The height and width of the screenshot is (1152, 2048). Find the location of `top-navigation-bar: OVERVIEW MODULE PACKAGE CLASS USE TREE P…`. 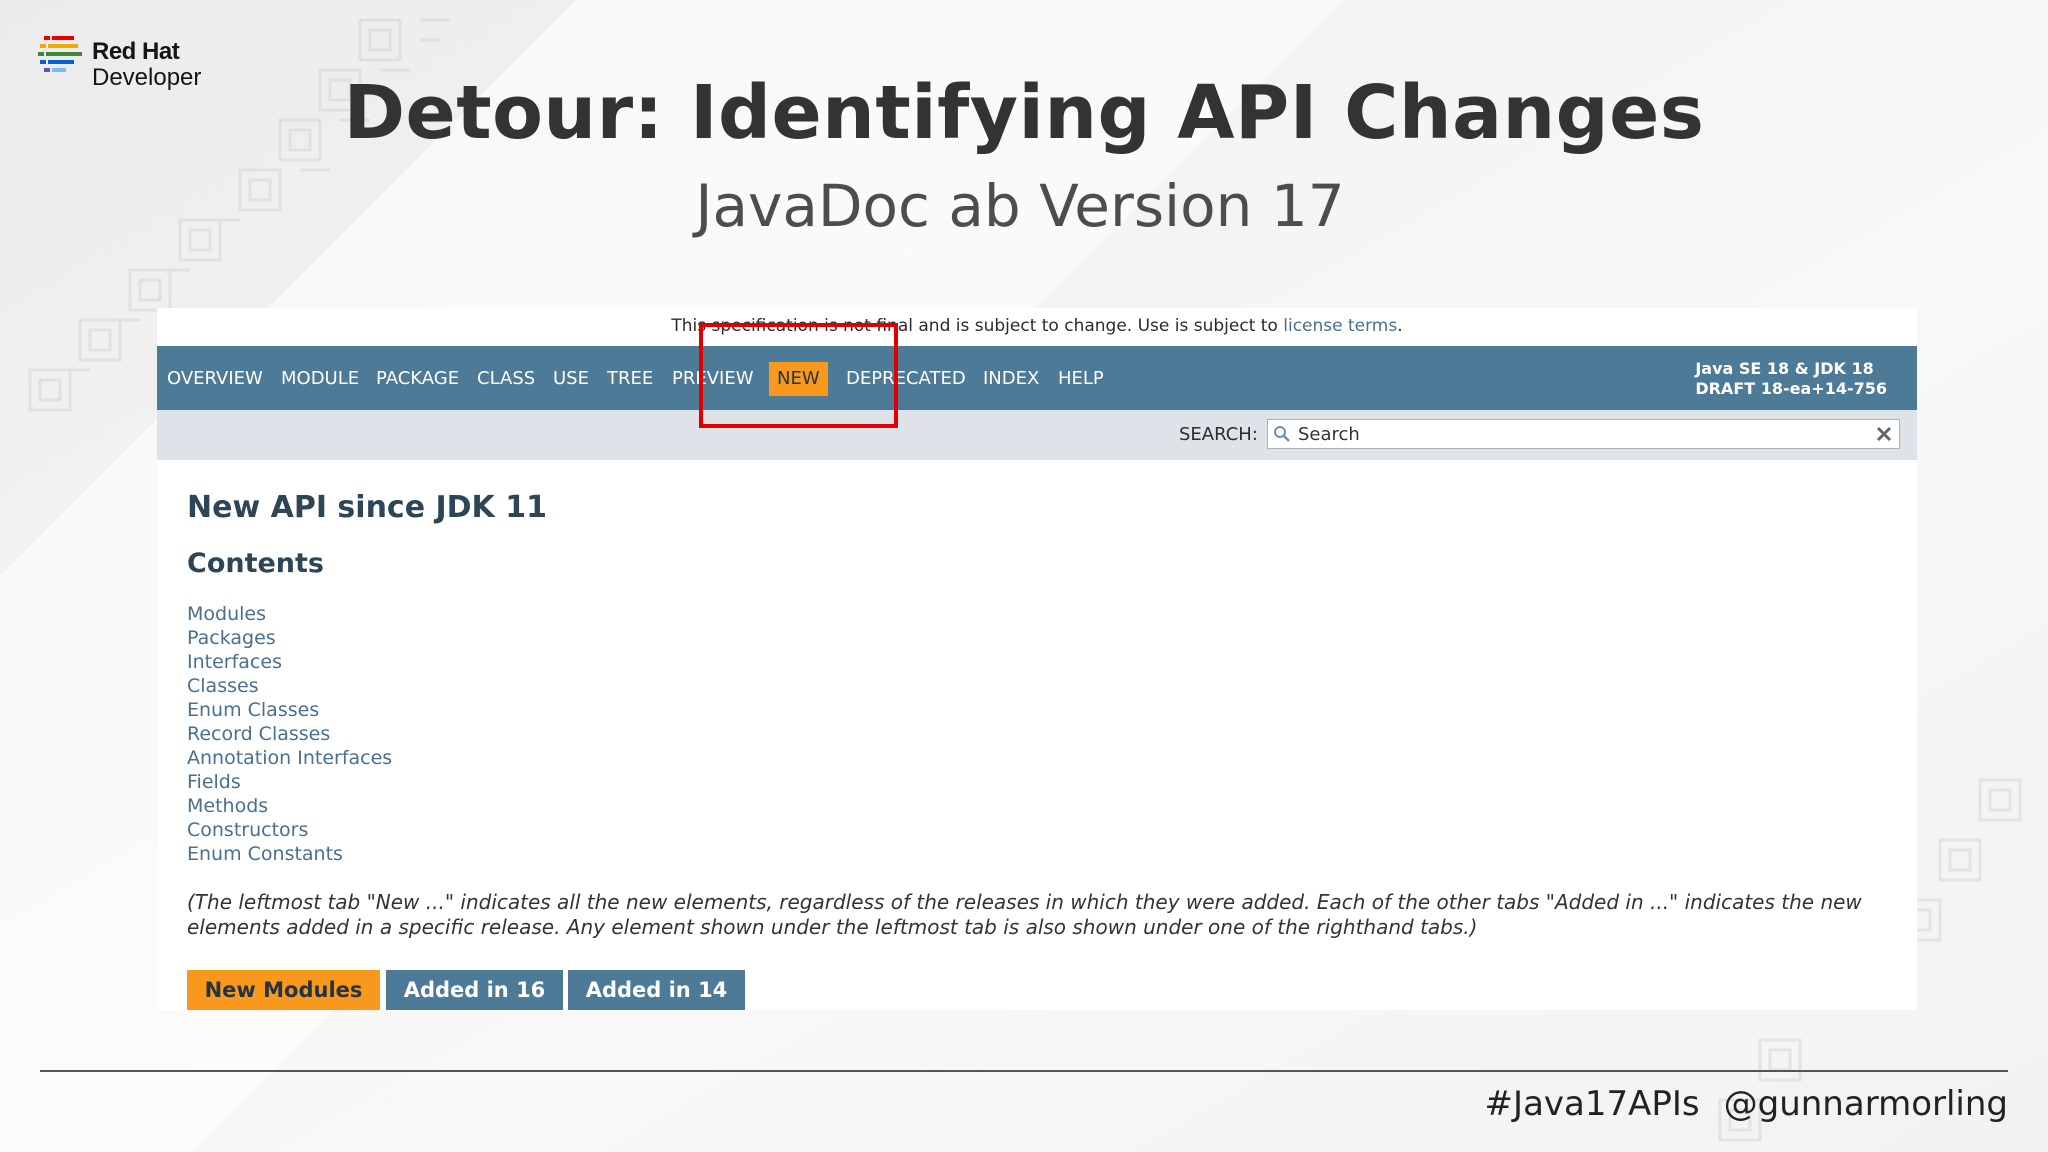

top-navigation-bar: OVERVIEW MODULE PACKAGE CLASS USE TREE P… is located at coordinates (1037, 378).